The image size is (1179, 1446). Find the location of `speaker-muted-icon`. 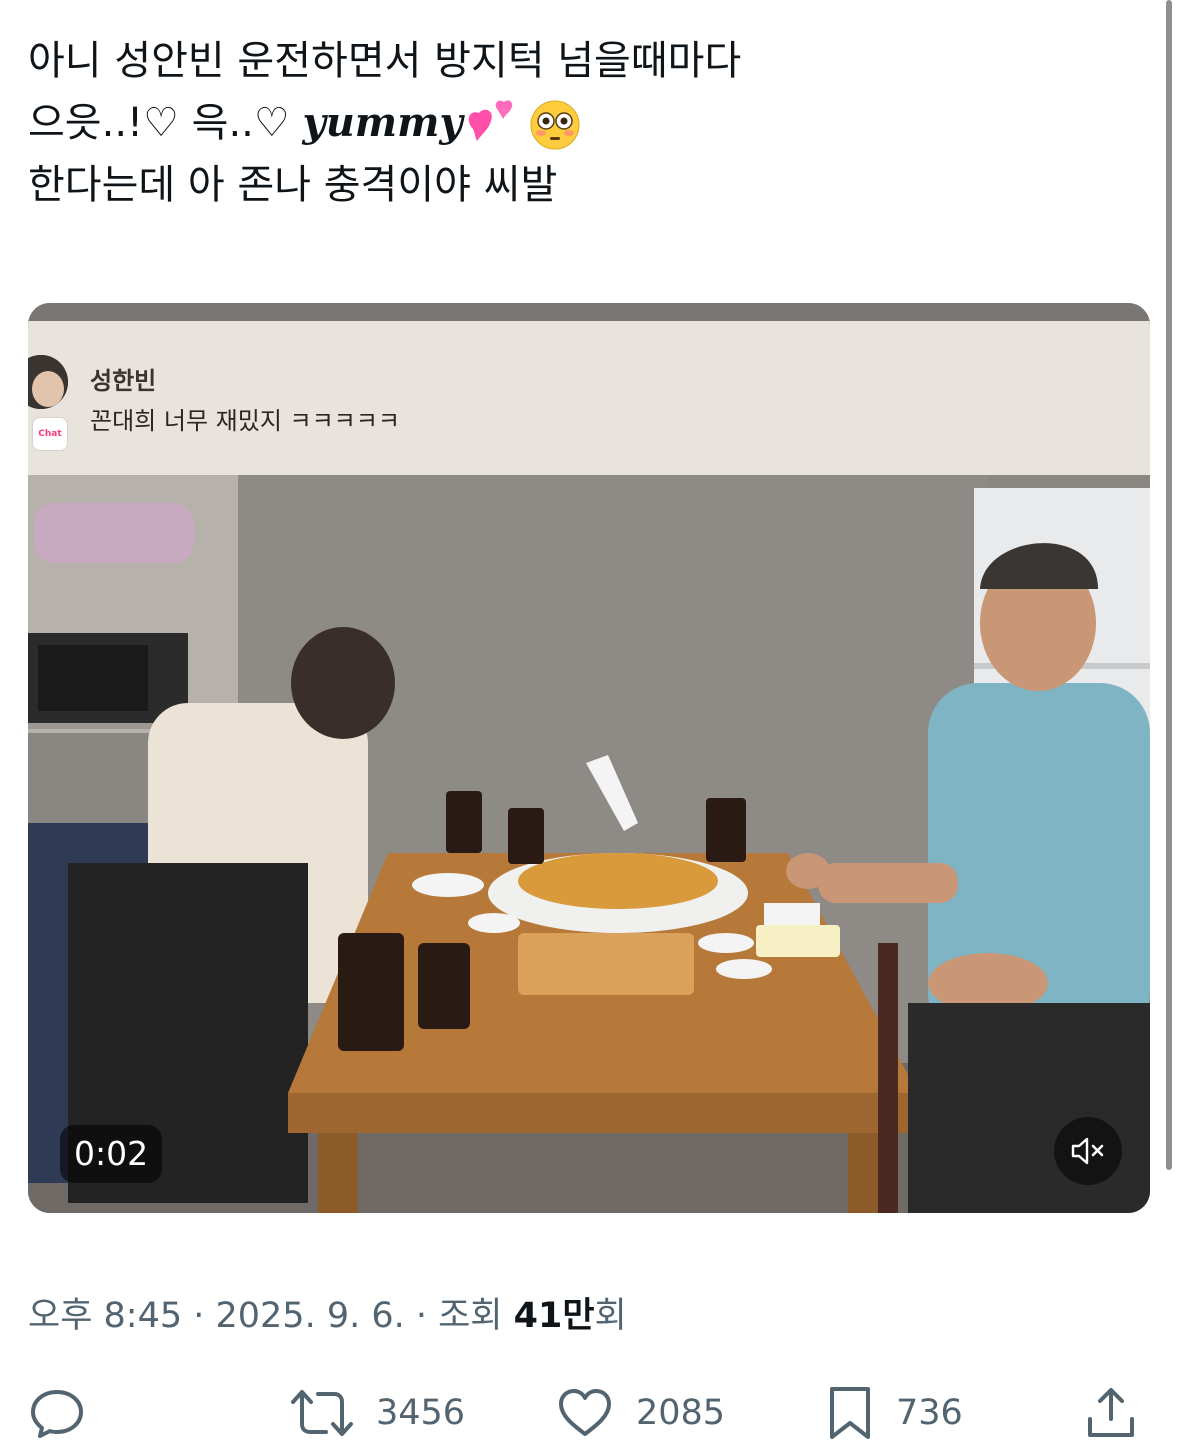

speaker-muted-icon is located at coordinates (1087, 1151).